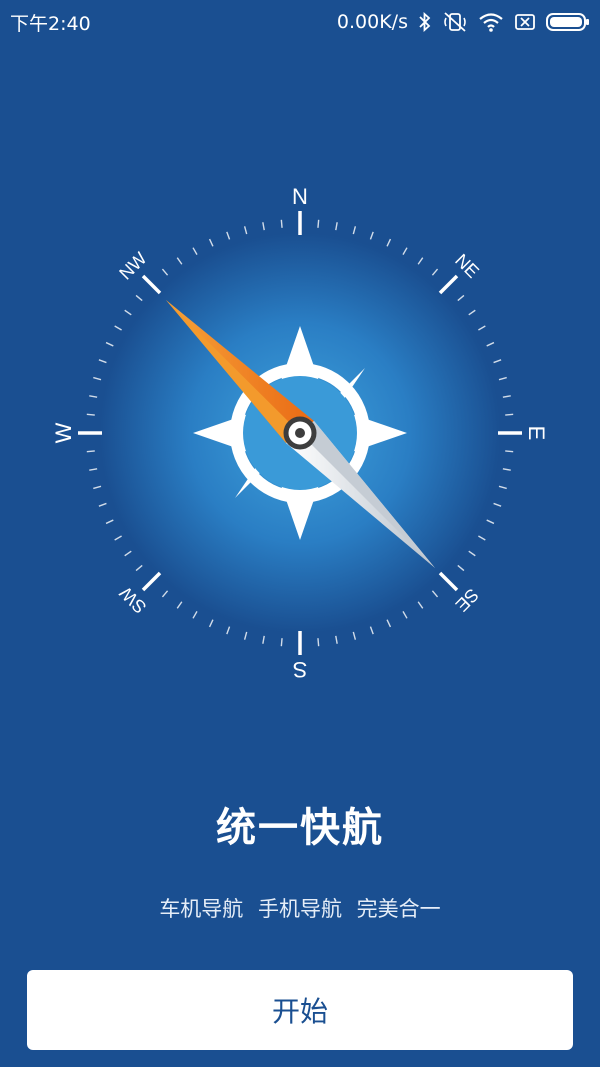  I want to click on start-button: 开始, so click(300, 1010).